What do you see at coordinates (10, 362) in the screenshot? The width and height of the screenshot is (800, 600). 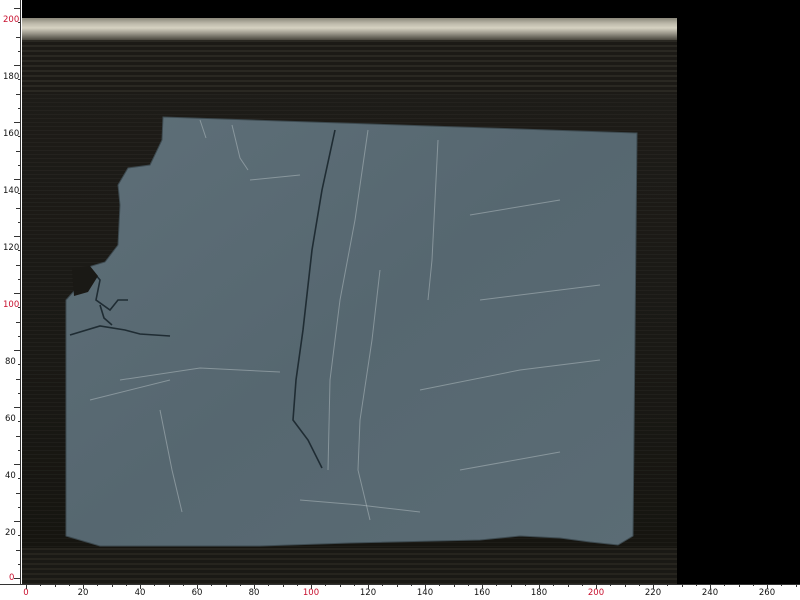 I see `ruler-v-label-80: 80` at bounding box center [10, 362].